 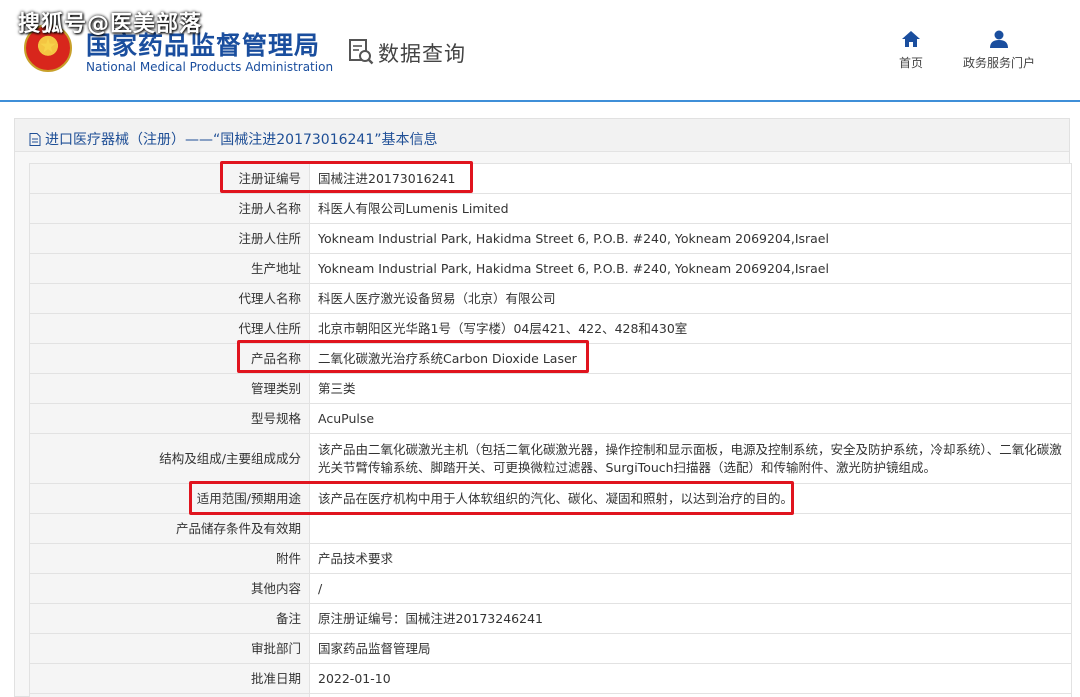 What do you see at coordinates (690, 418) in the screenshot?
I see `row-value: AcuPulse` at bounding box center [690, 418].